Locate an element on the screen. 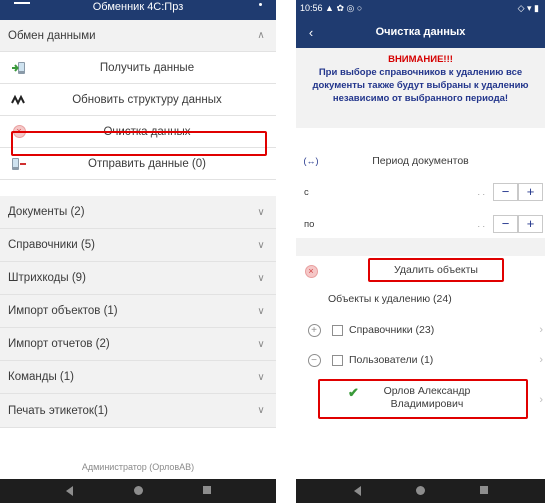 The width and height of the screenshot is (545, 503). update-structure-item: Обновить структуру данных is located at coordinates (138, 100).